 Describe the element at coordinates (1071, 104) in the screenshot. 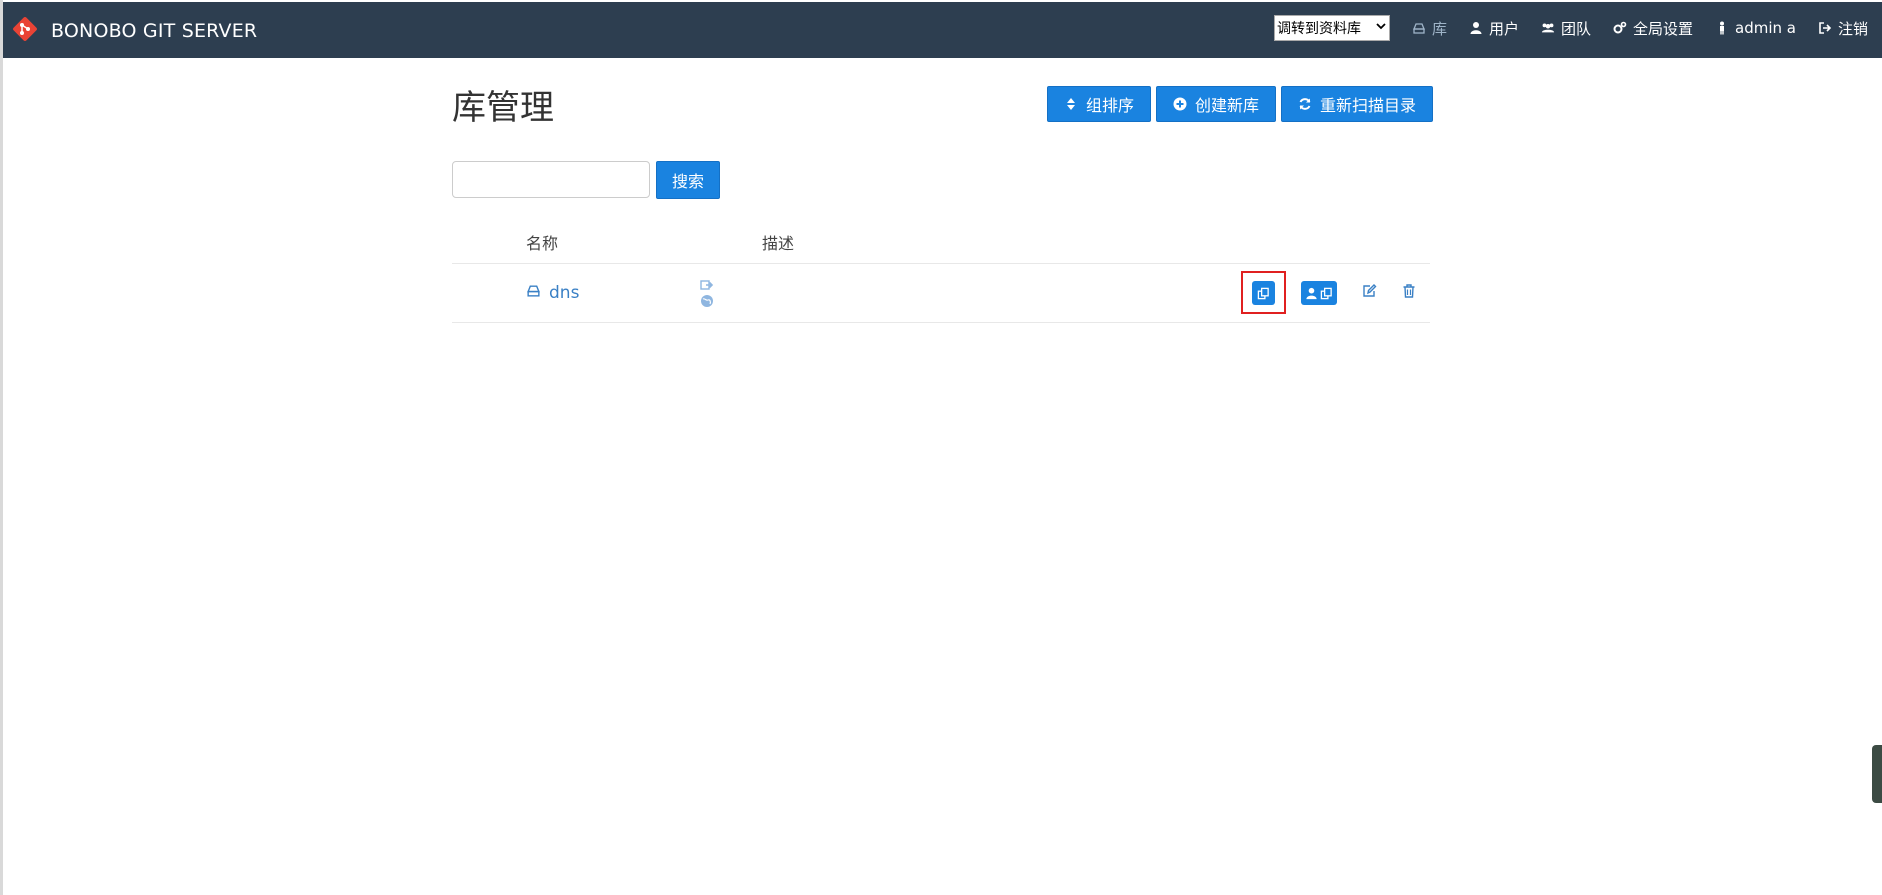

I see `sort-icon` at that location.